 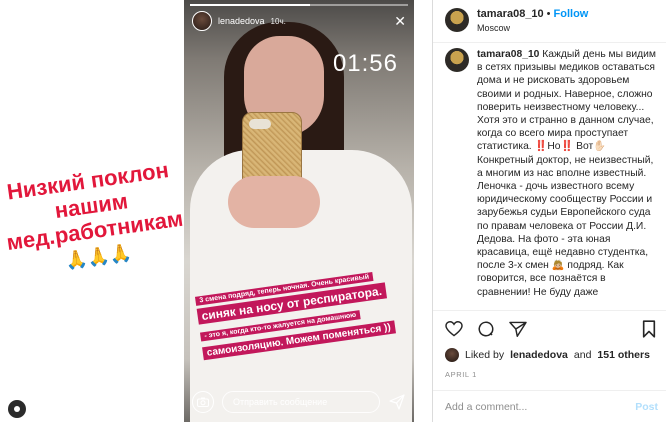 What do you see at coordinates (582, 355) in the screenshot?
I see `liked-by-and: and` at bounding box center [582, 355].